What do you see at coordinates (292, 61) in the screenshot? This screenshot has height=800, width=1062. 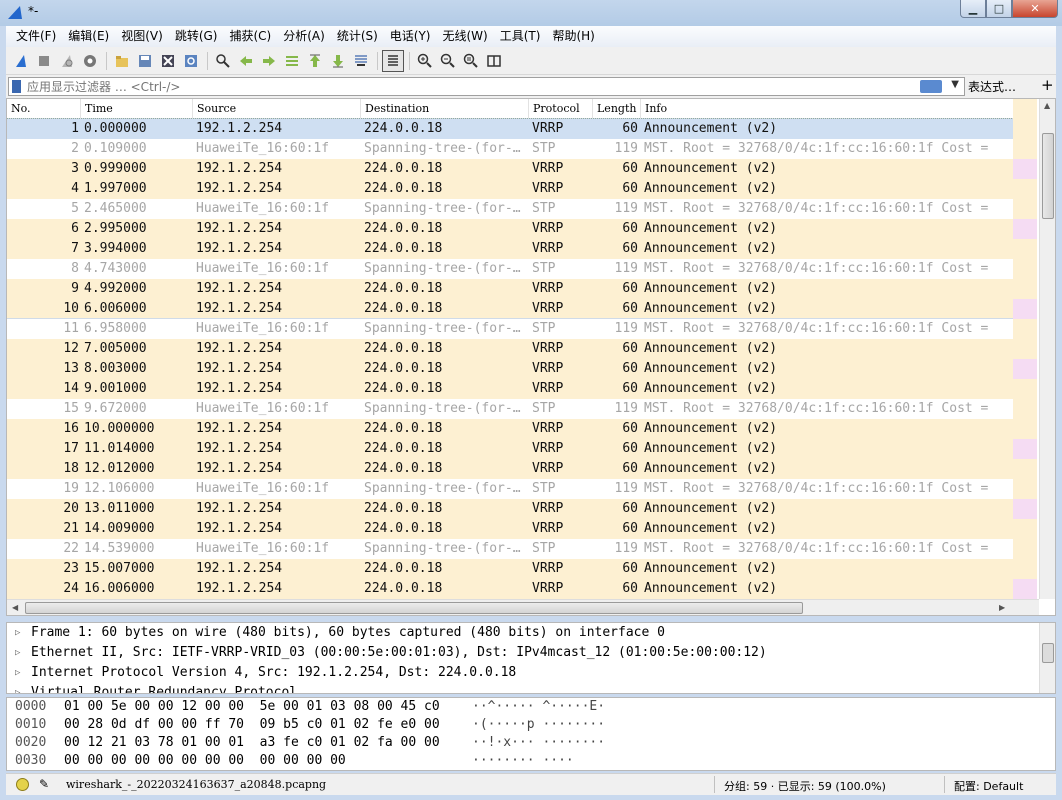 I see `go-to-packet-icon` at bounding box center [292, 61].